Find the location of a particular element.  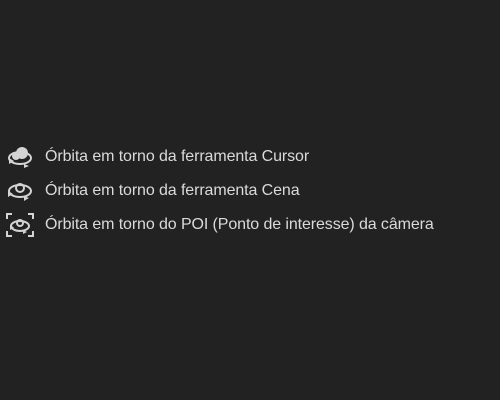

orbit-cursor-icon is located at coordinates (20, 157).